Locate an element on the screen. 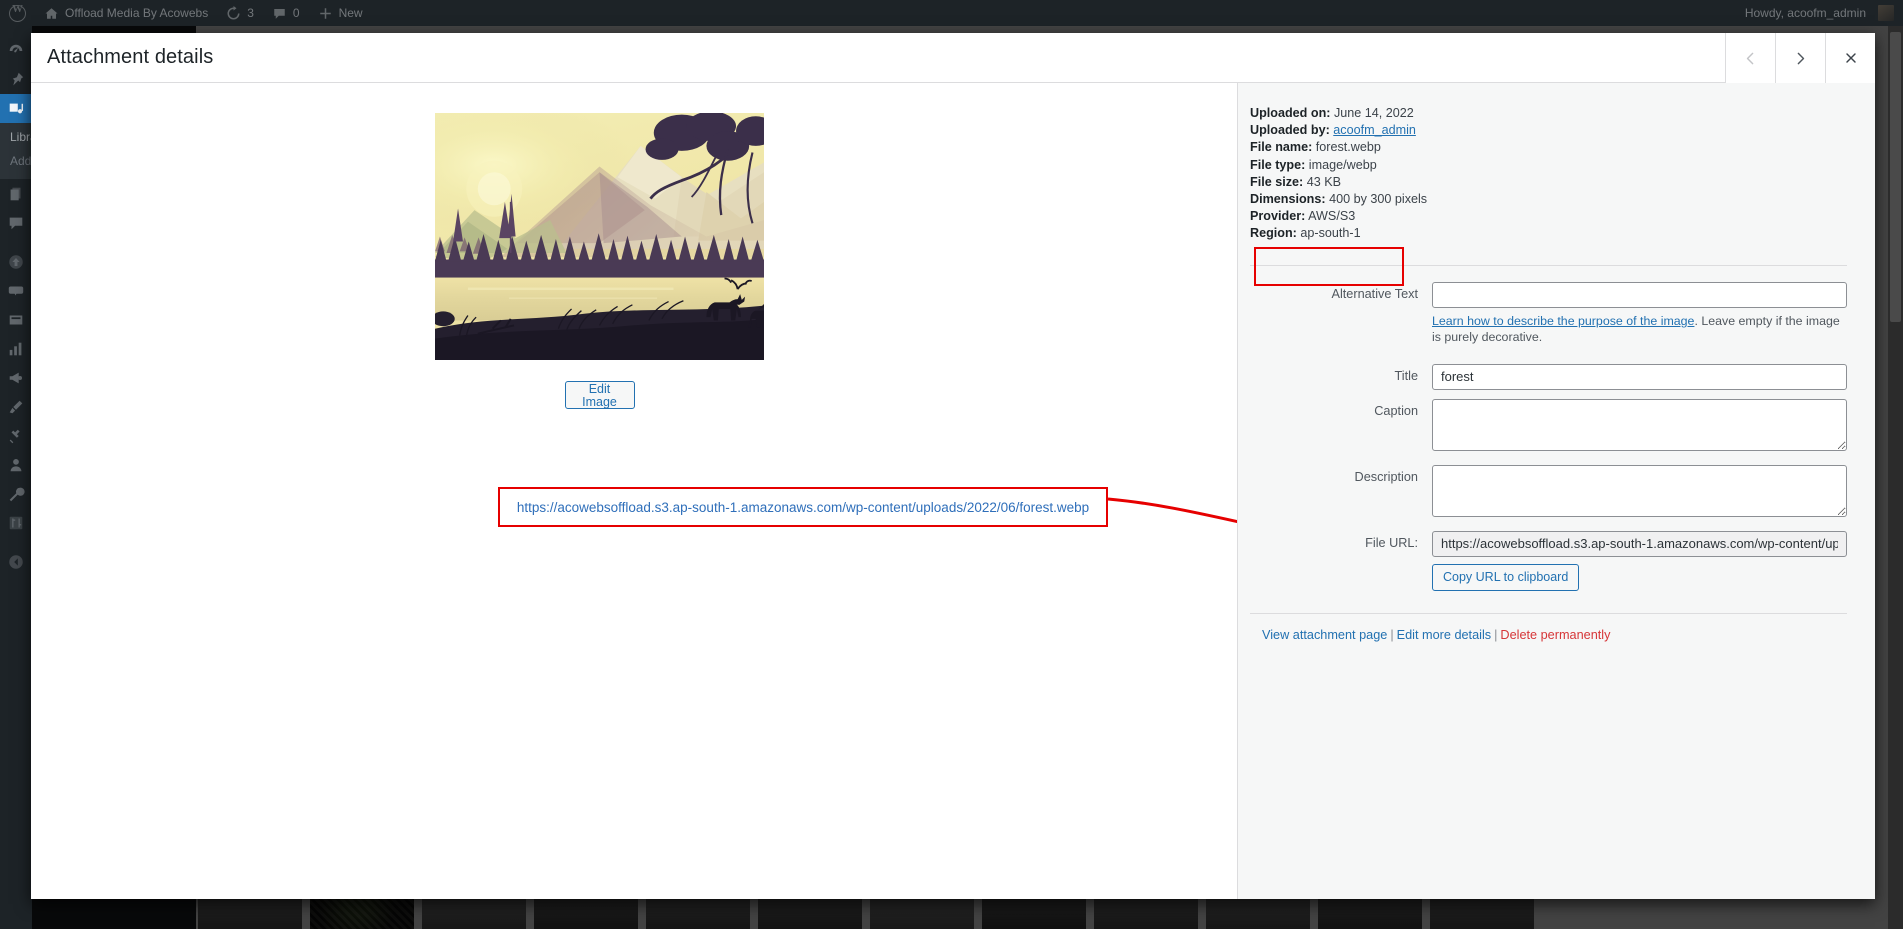 The width and height of the screenshot is (1903, 929). meta-provider: Provider: AWS/S3 is located at coordinates (1548, 216).